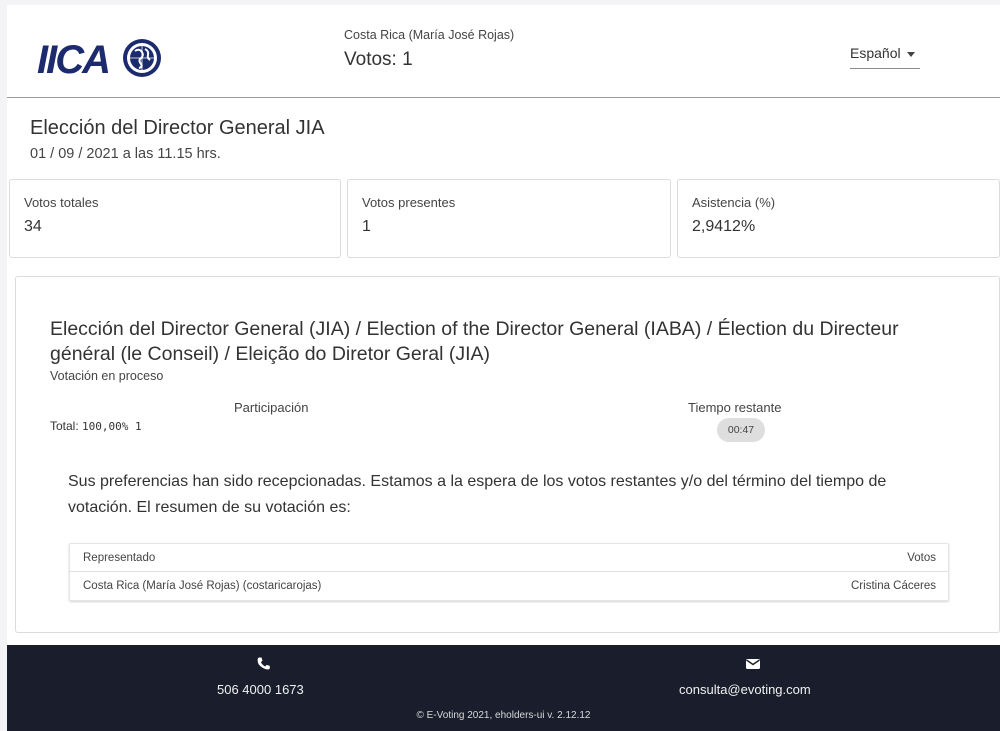 This screenshot has width=1000, height=731. I want to click on stat-value: 1, so click(366, 226).